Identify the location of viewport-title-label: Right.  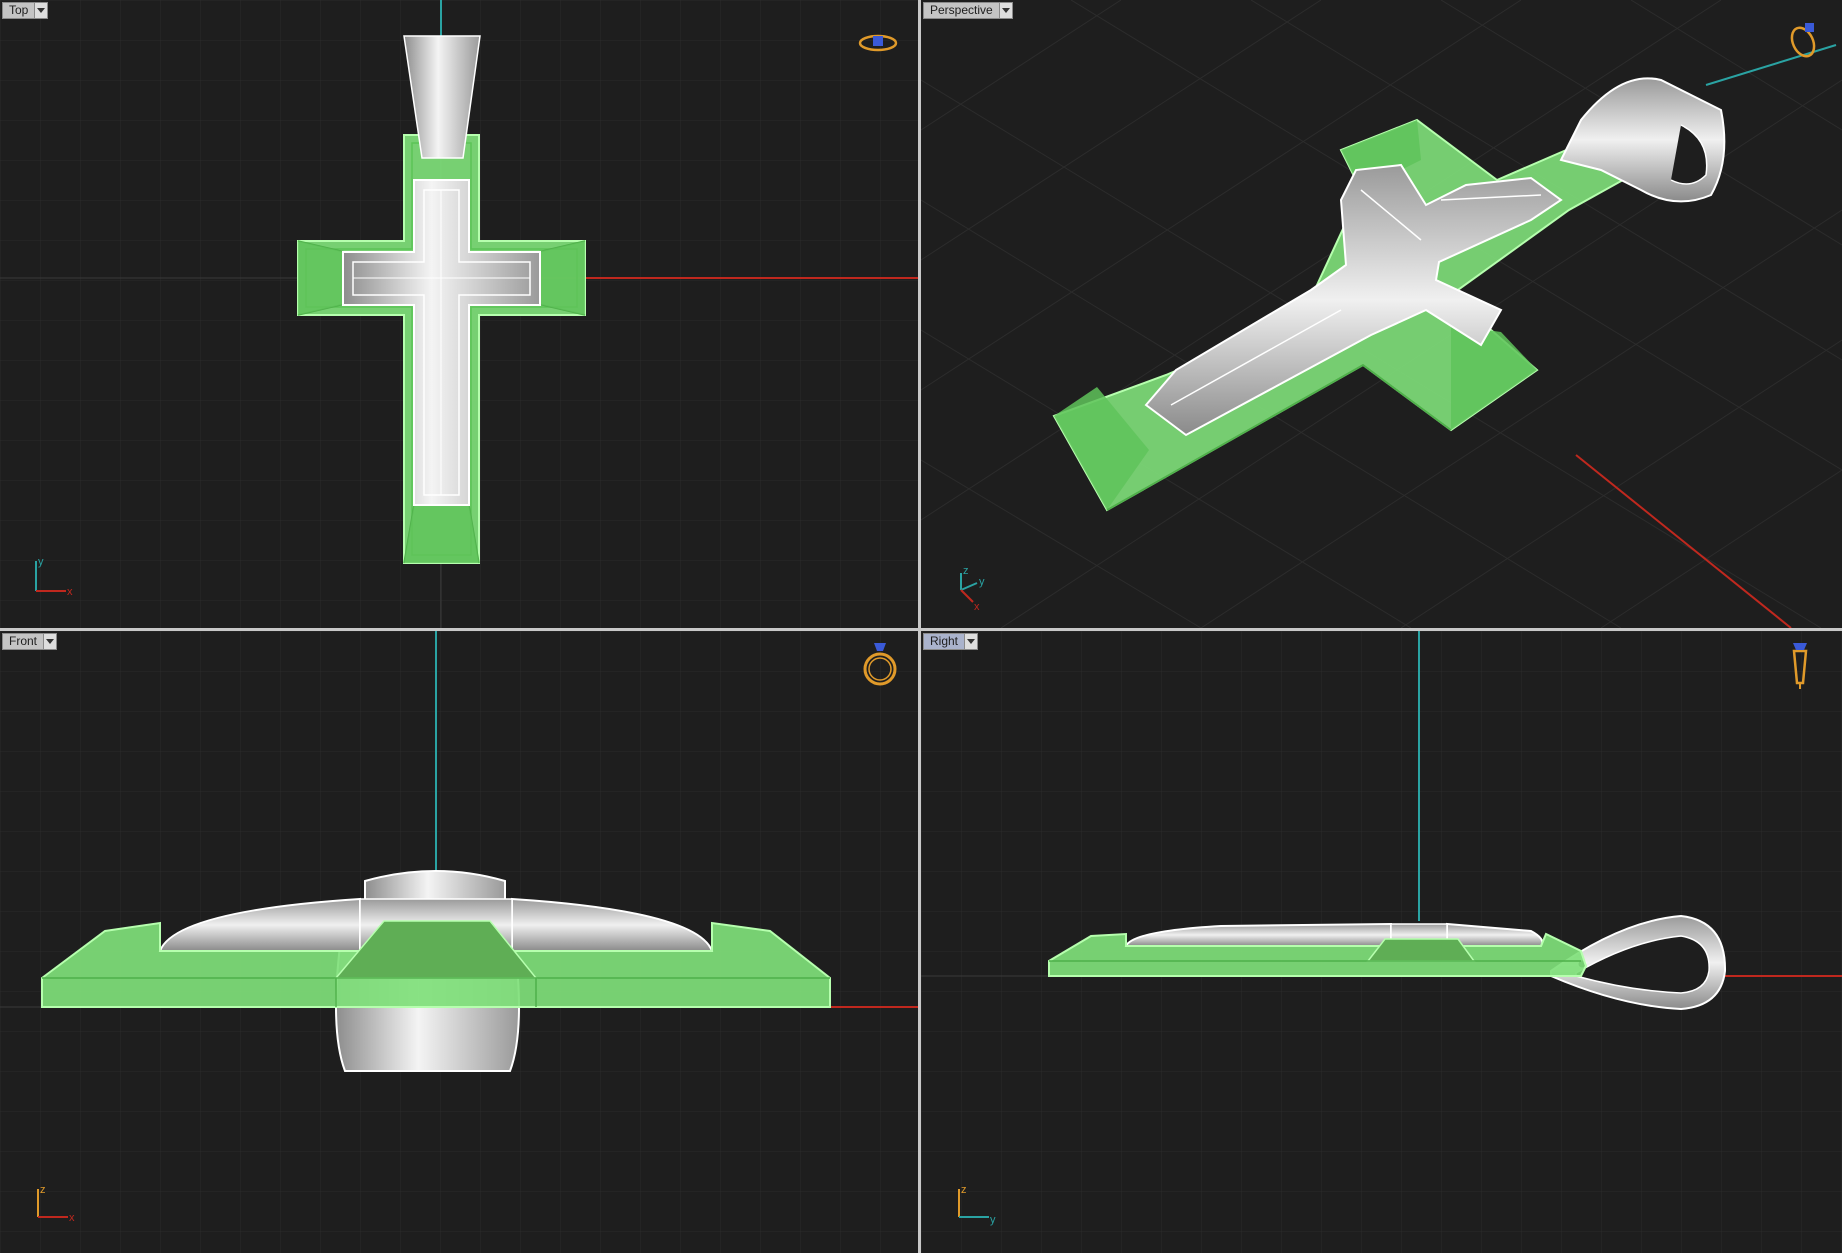
(944, 641).